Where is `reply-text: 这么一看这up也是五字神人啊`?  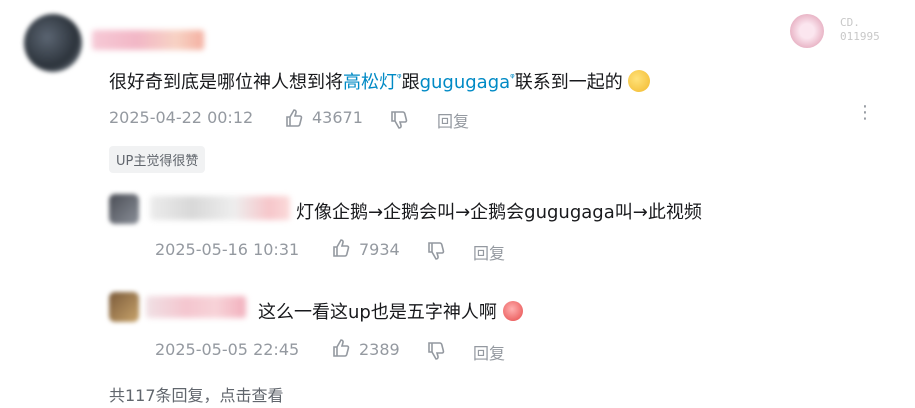
reply-text: 这么一看这up也是五字神人啊 is located at coordinates (390, 311).